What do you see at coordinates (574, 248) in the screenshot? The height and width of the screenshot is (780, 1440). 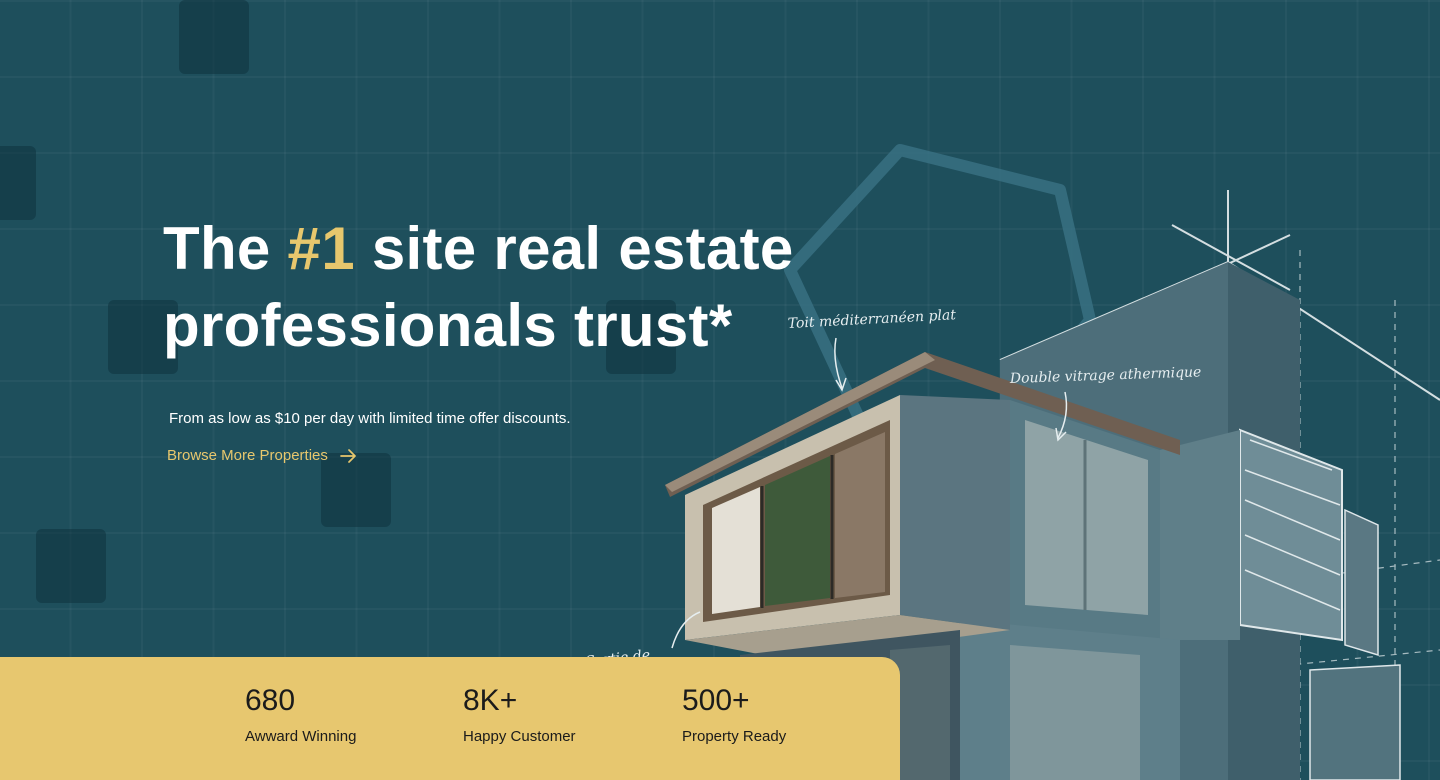 I see `headline-suffix: site real estate` at bounding box center [574, 248].